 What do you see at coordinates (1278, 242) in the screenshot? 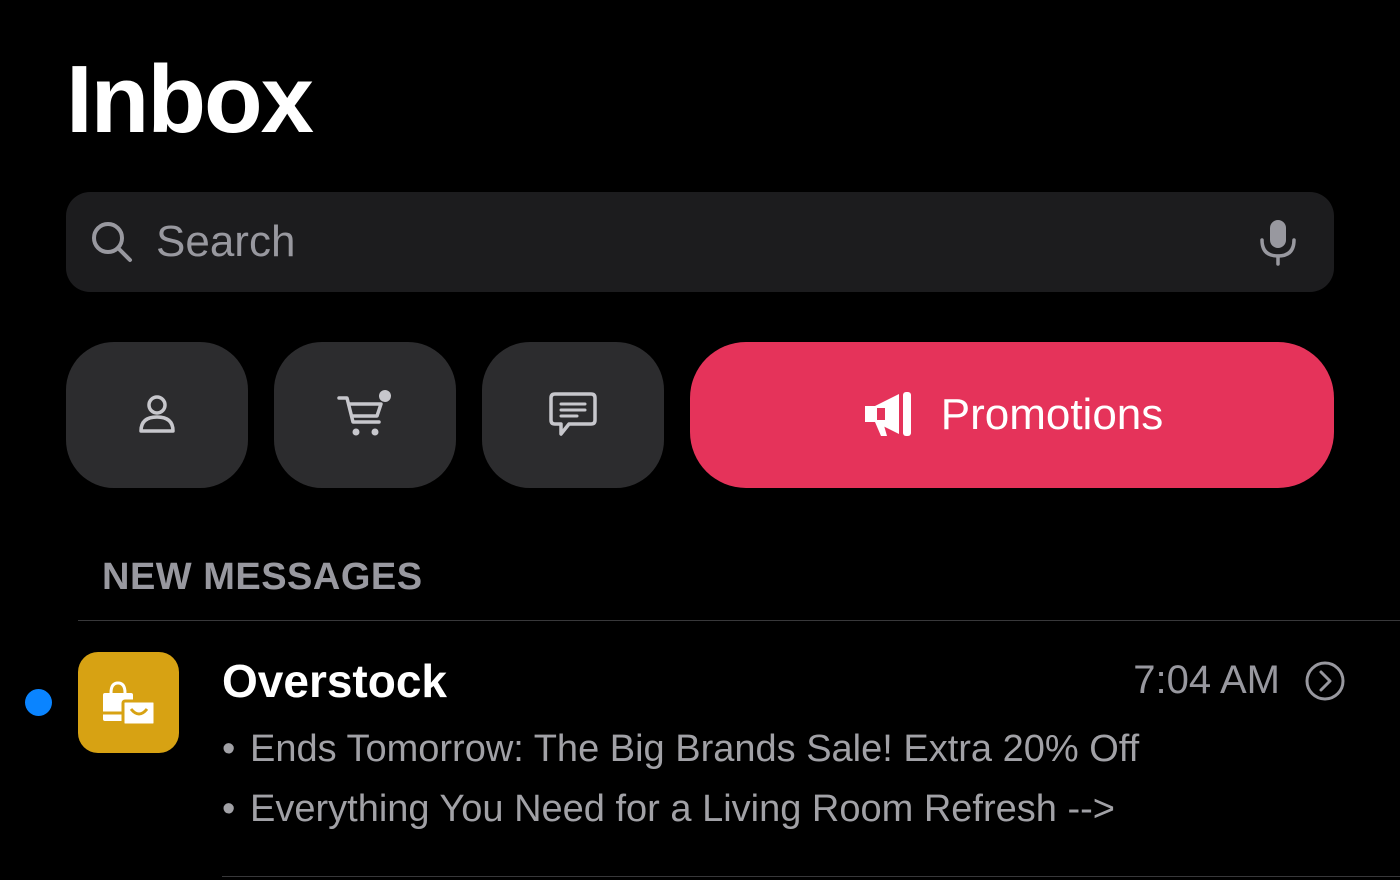
I see `microphone-icon` at bounding box center [1278, 242].